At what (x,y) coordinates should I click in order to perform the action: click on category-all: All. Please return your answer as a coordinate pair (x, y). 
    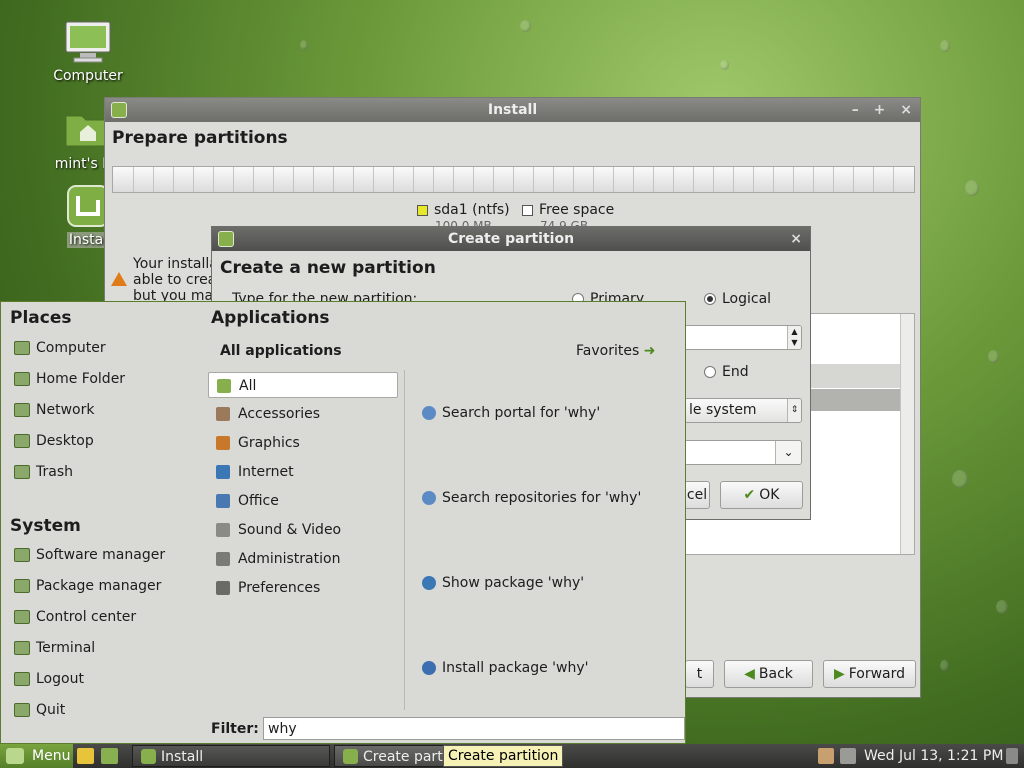
    Looking at the image, I should click on (303, 385).